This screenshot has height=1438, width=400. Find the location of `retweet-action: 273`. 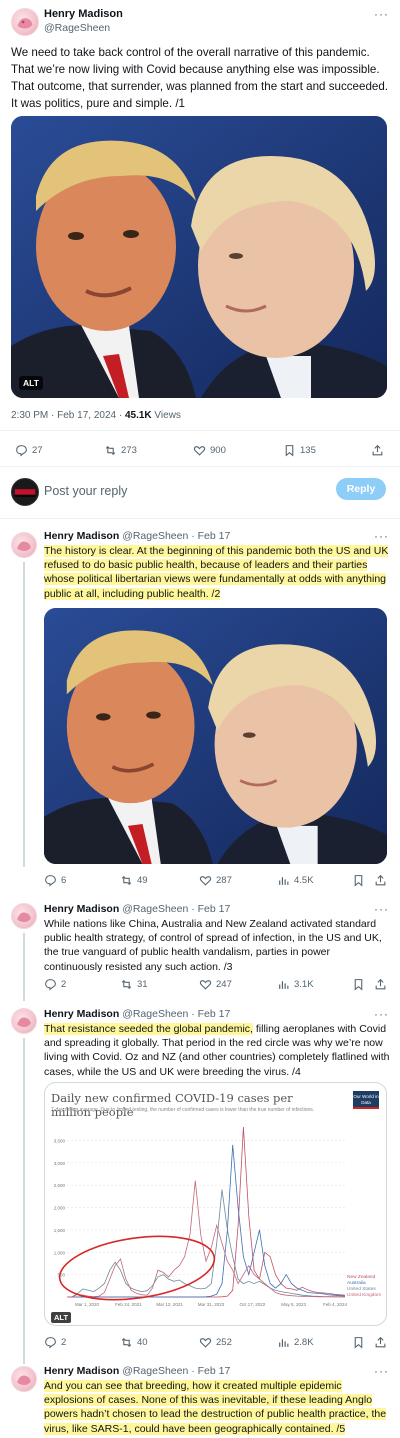

retweet-action: 273 is located at coordinates (120, 450).